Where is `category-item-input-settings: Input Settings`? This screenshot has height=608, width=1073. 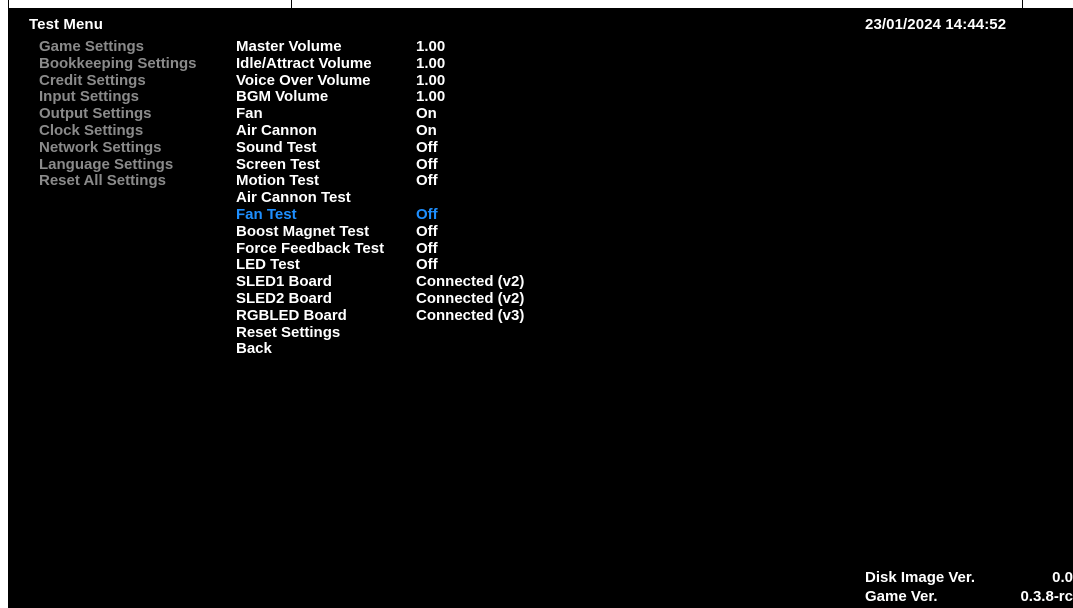
category-item-input-settings: Input Settings is located at coordinates (118, 97).